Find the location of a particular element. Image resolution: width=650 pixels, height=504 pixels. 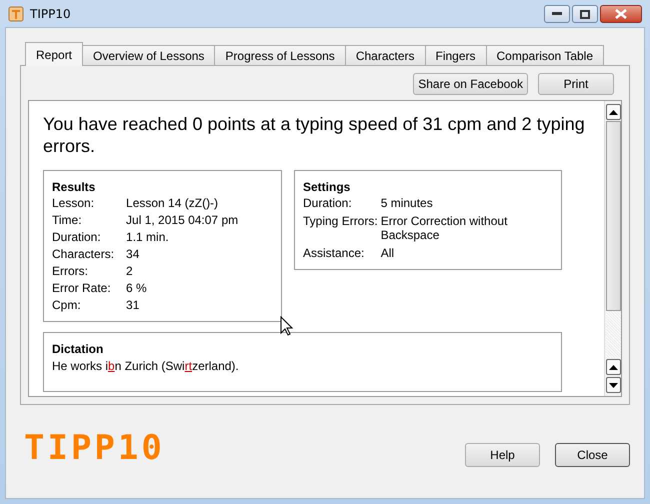

close-icon is located at coordinates (621, 14).